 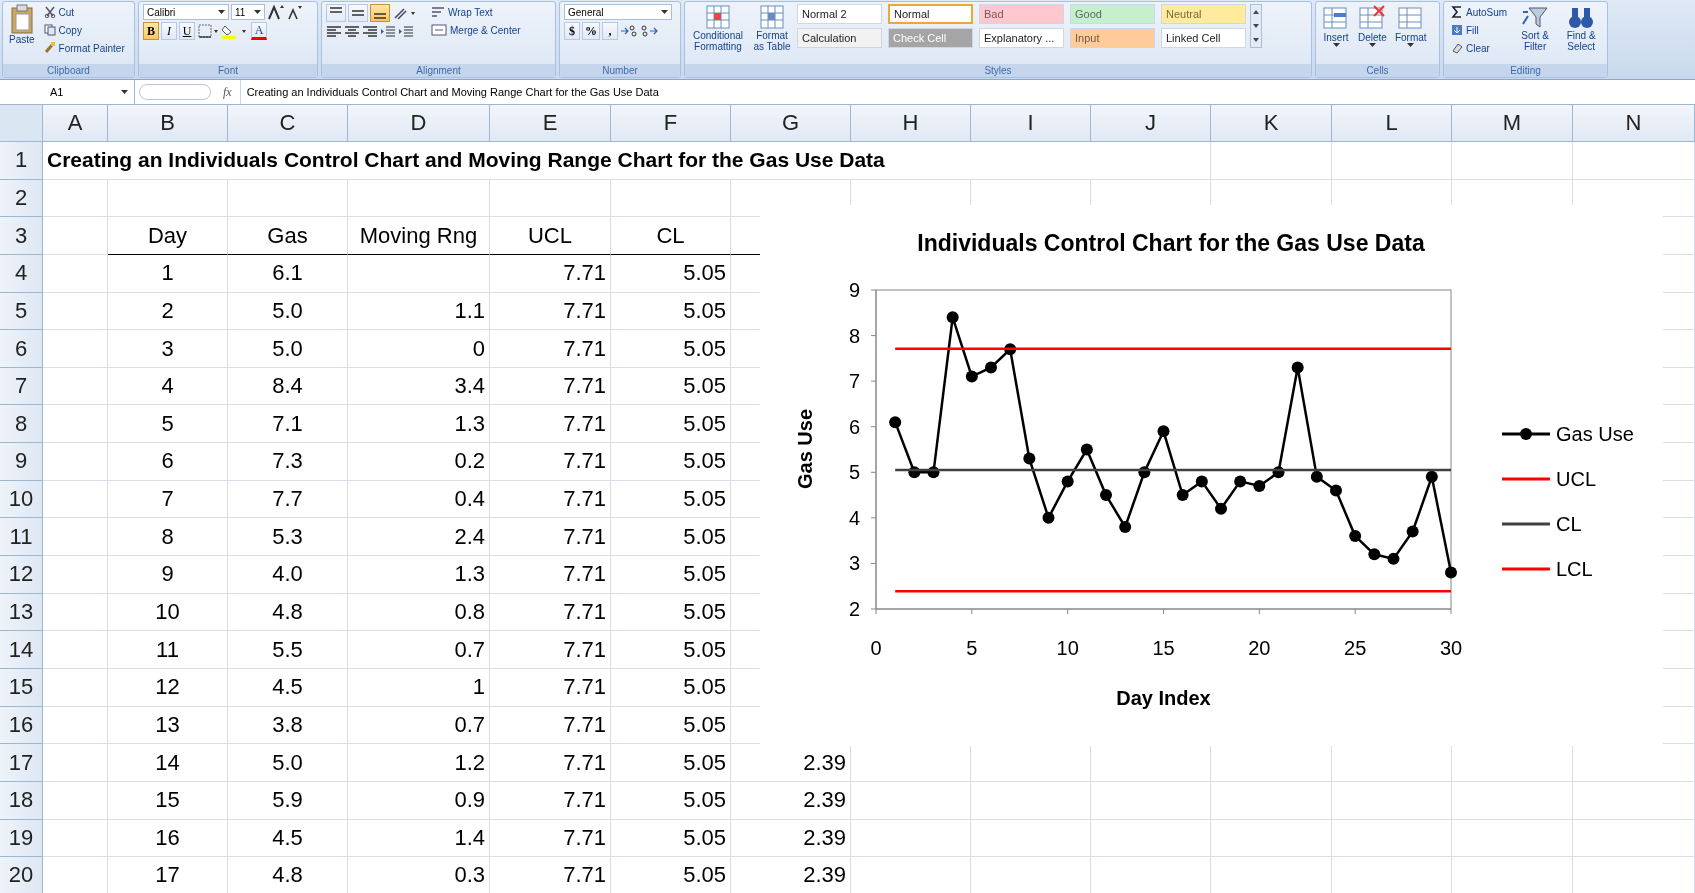 I want to click on copy-button: Copy, so click(x=84, y=30).